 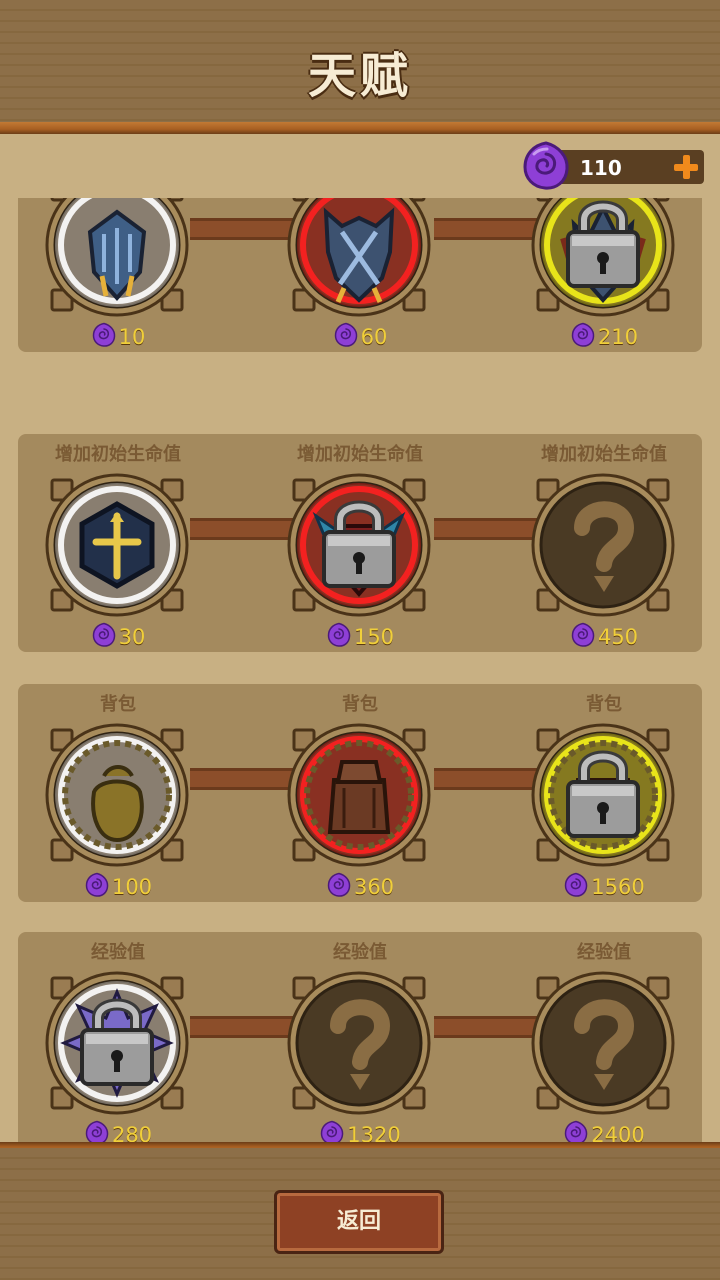 I want to click on talent-sack-icon, so click(x=117, y=795).